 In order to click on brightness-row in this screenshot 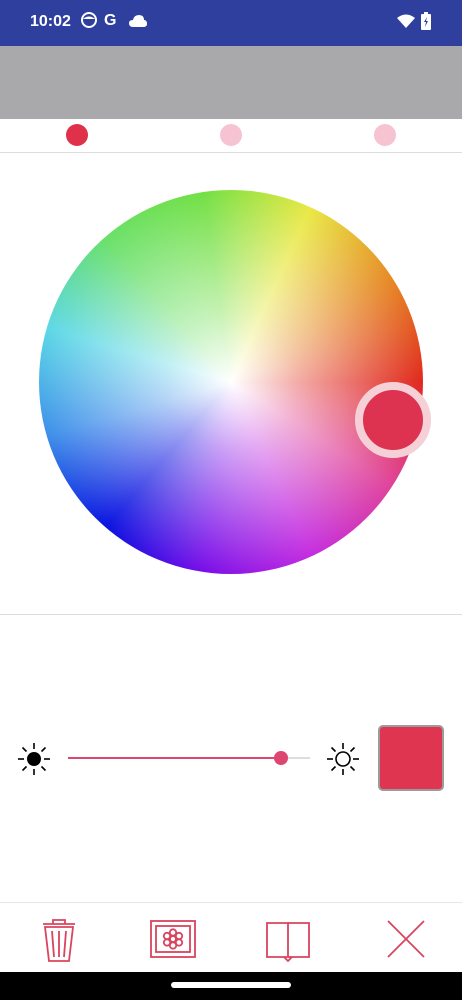, I will do `click(231, 760)`.